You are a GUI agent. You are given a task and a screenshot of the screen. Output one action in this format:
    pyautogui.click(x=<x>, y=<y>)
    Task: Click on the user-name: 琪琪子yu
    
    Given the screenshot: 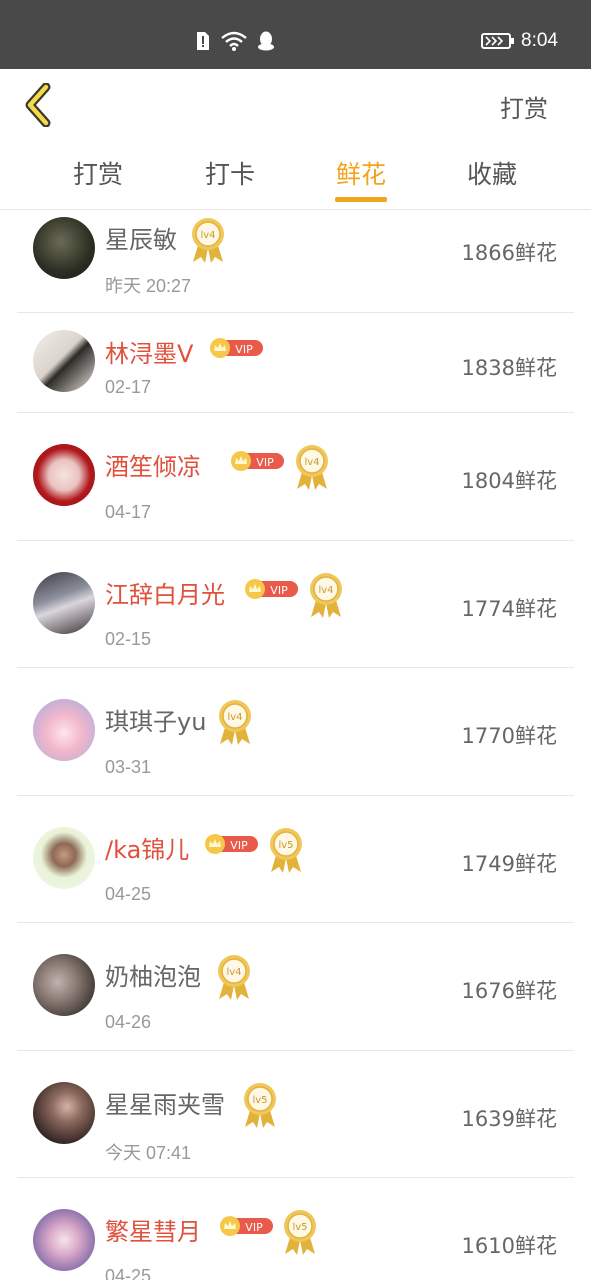 What is the action you would take?
    pyautogui.click(x=155, y=719)
    